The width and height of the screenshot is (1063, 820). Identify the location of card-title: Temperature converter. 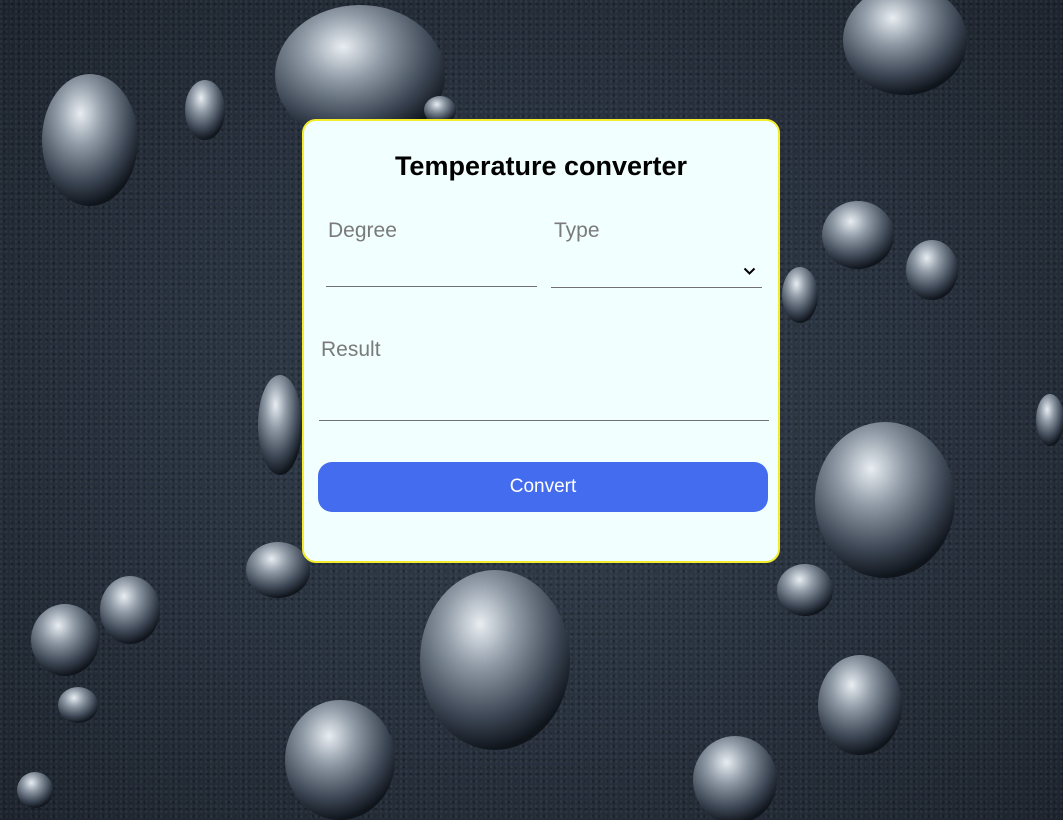
(541, 166).